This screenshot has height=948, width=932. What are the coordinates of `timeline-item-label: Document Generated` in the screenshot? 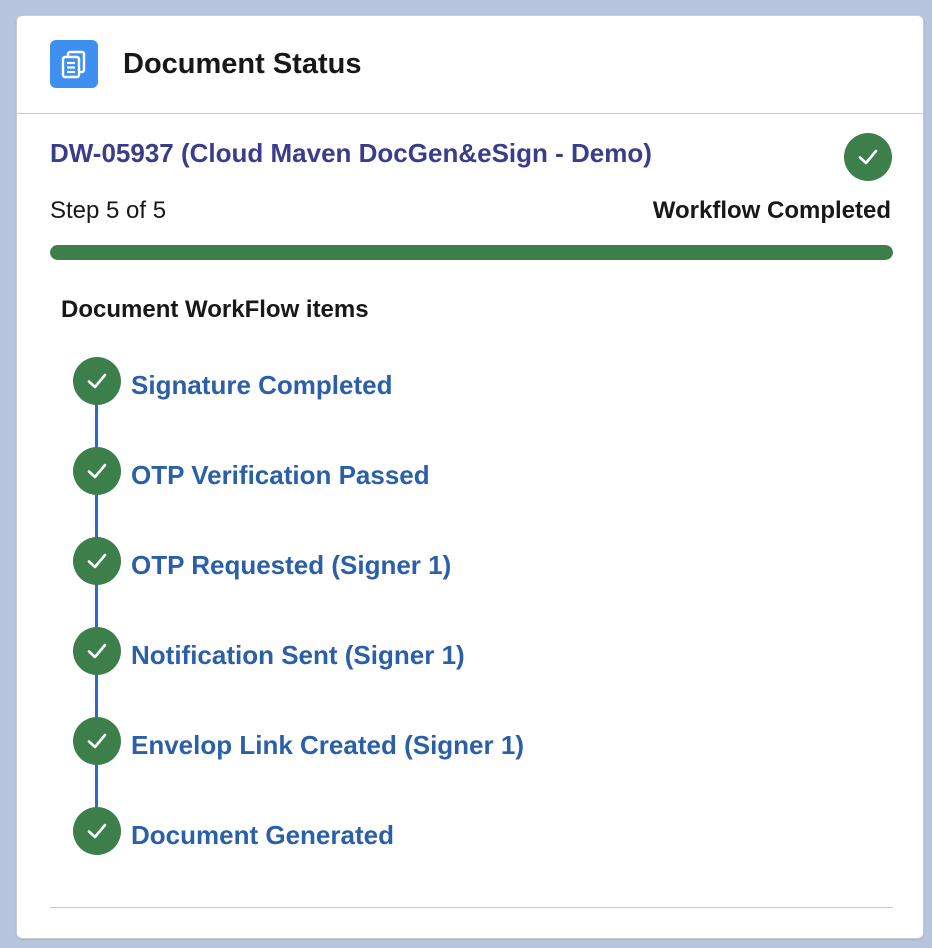 It's located at (262, 835).